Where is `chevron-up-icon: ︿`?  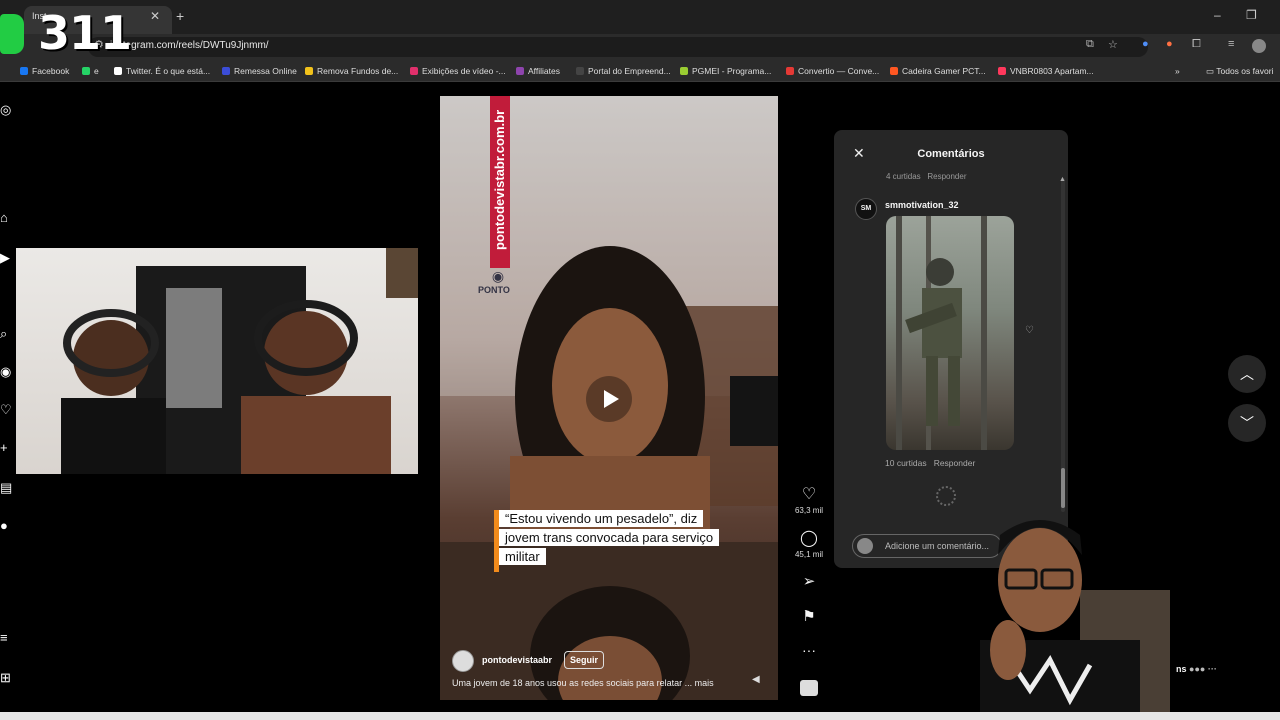
chevron-up-icon: ︿ is located at coordinates (1247, 374).